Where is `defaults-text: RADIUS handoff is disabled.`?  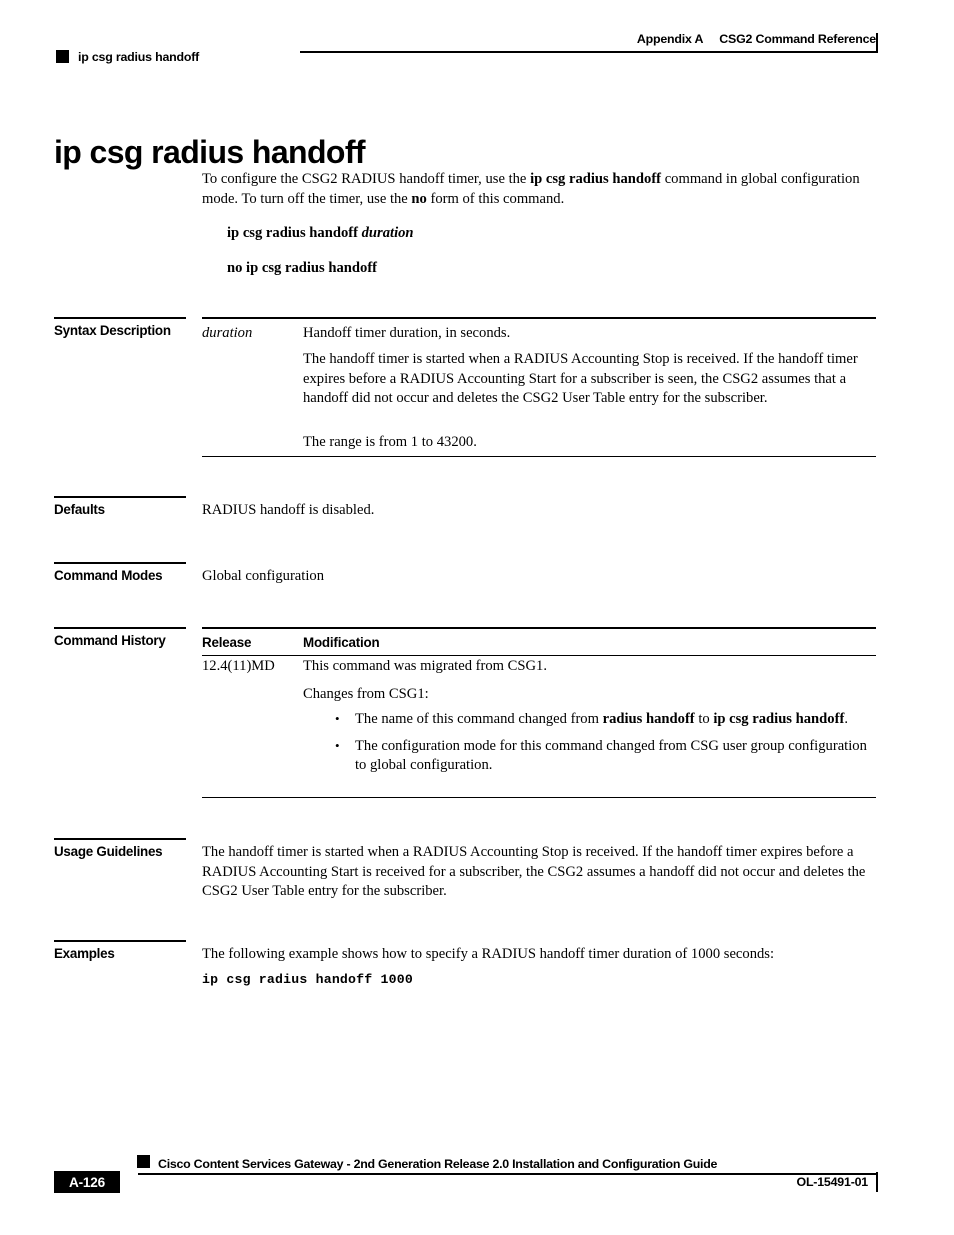 defaults-text: RADIUS handoff is disabled. is located at coordinates (288, 510).